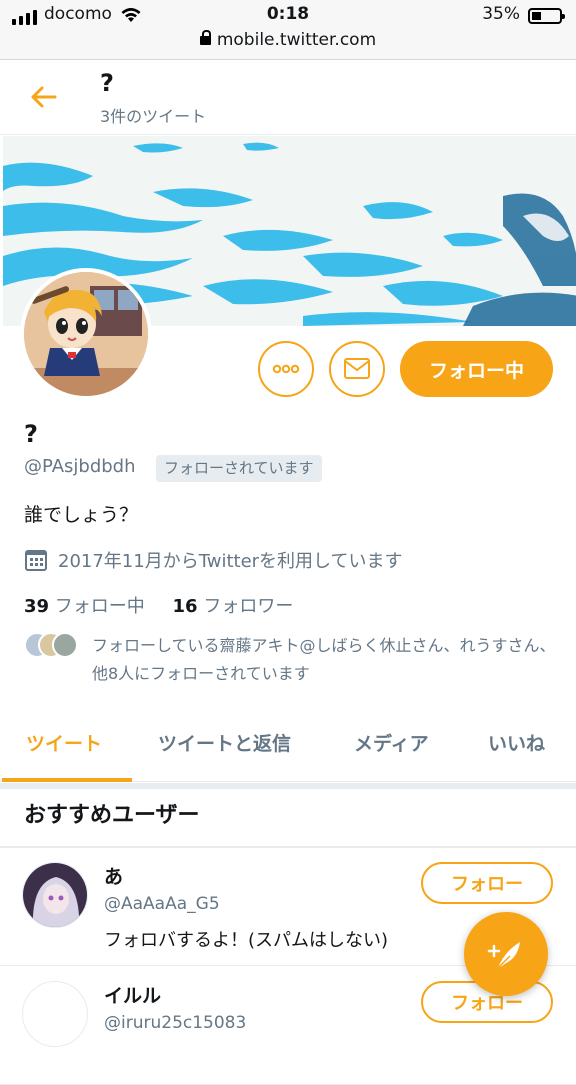 The image size is (576, 1085). I want to click on compose-feather-icon, so click(503, 955).